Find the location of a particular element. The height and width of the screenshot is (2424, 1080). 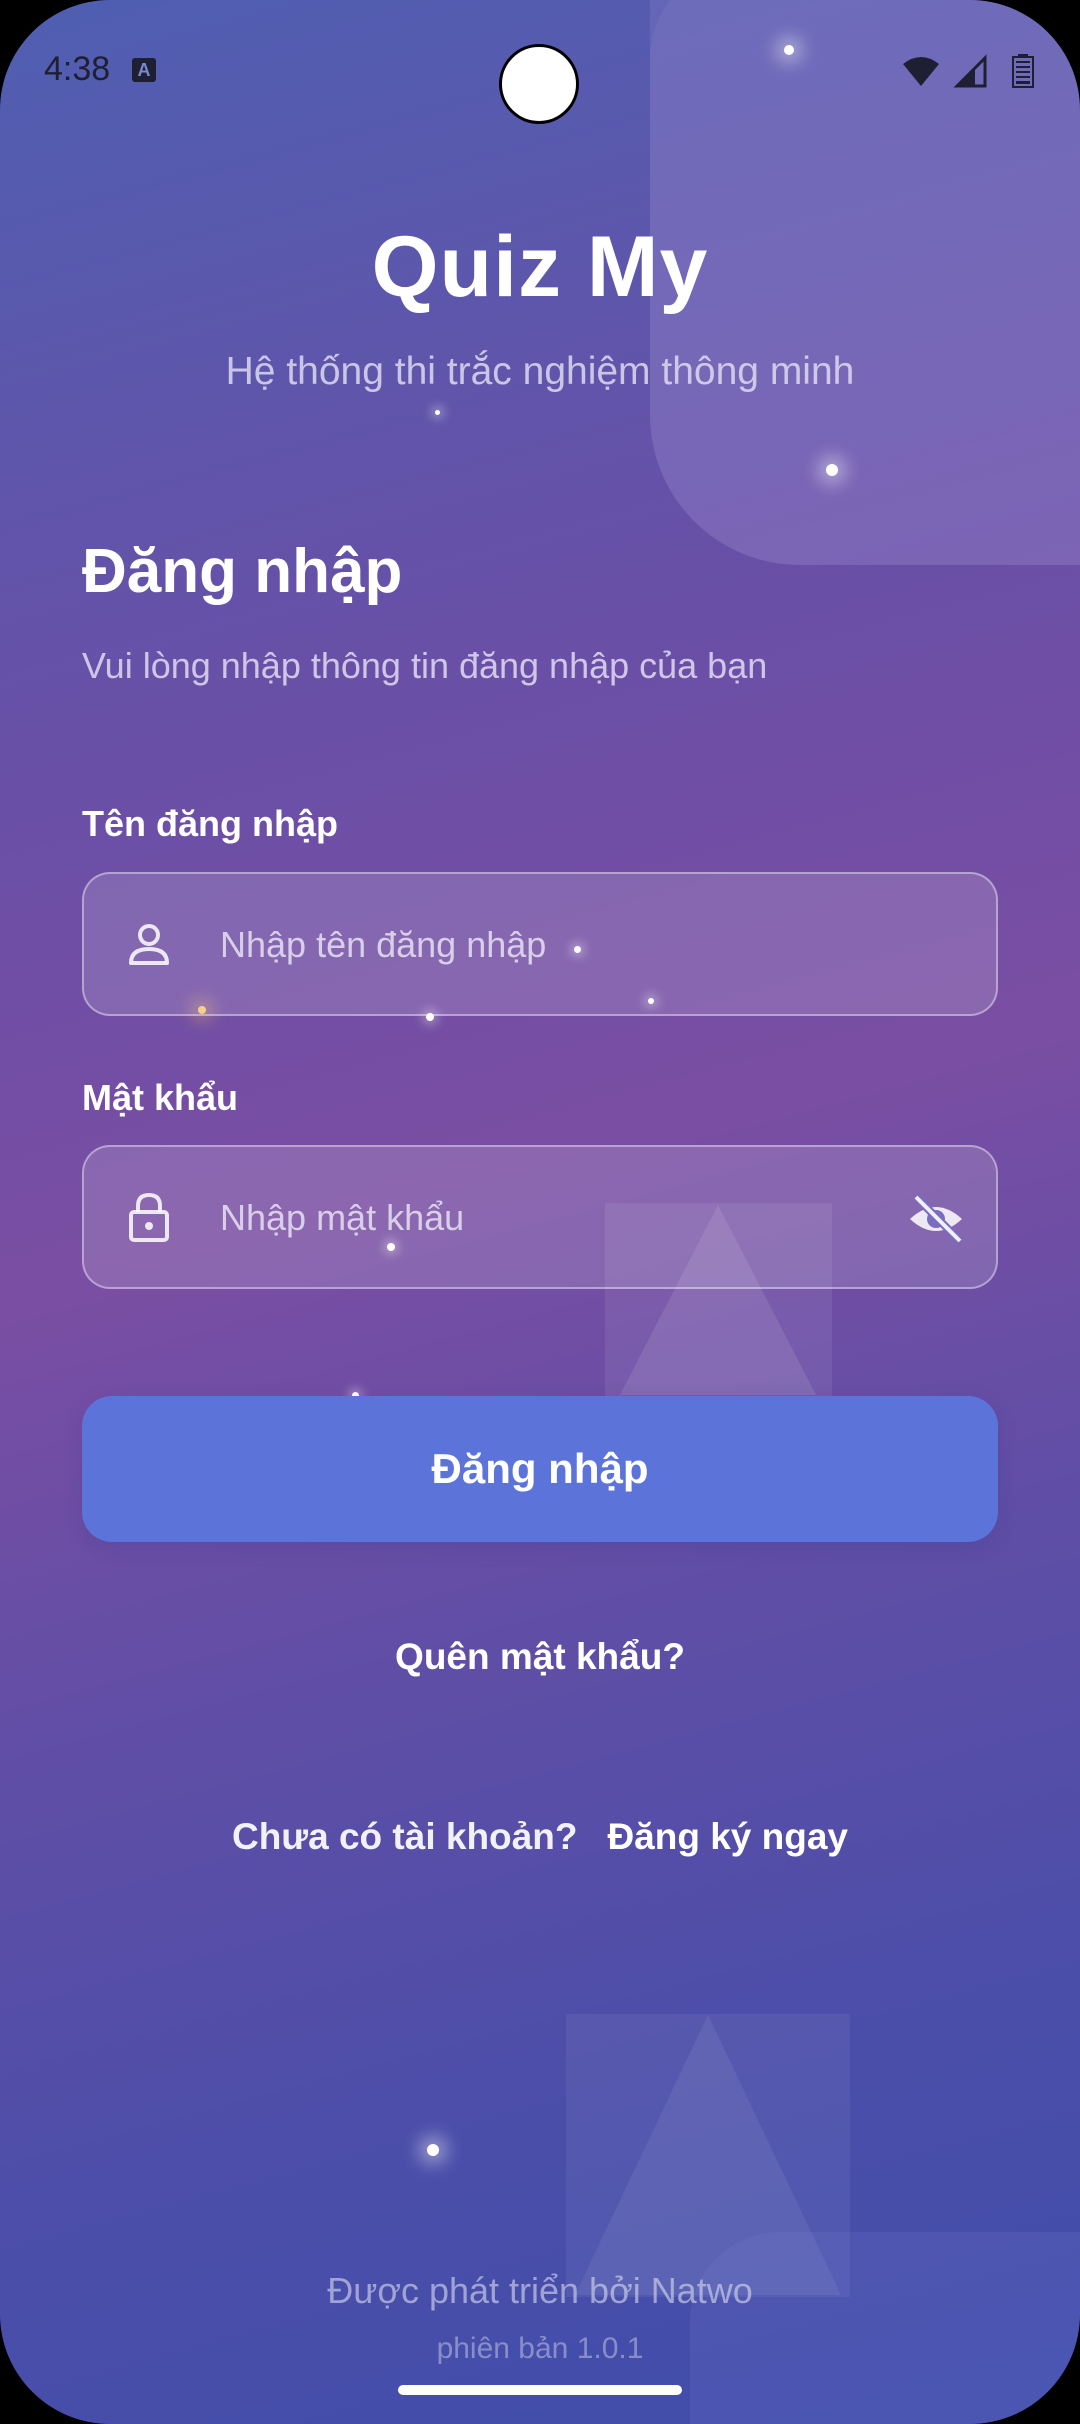

footer-developer: Được phát triển bởi Natwo is located at coordinates (540, 2290).